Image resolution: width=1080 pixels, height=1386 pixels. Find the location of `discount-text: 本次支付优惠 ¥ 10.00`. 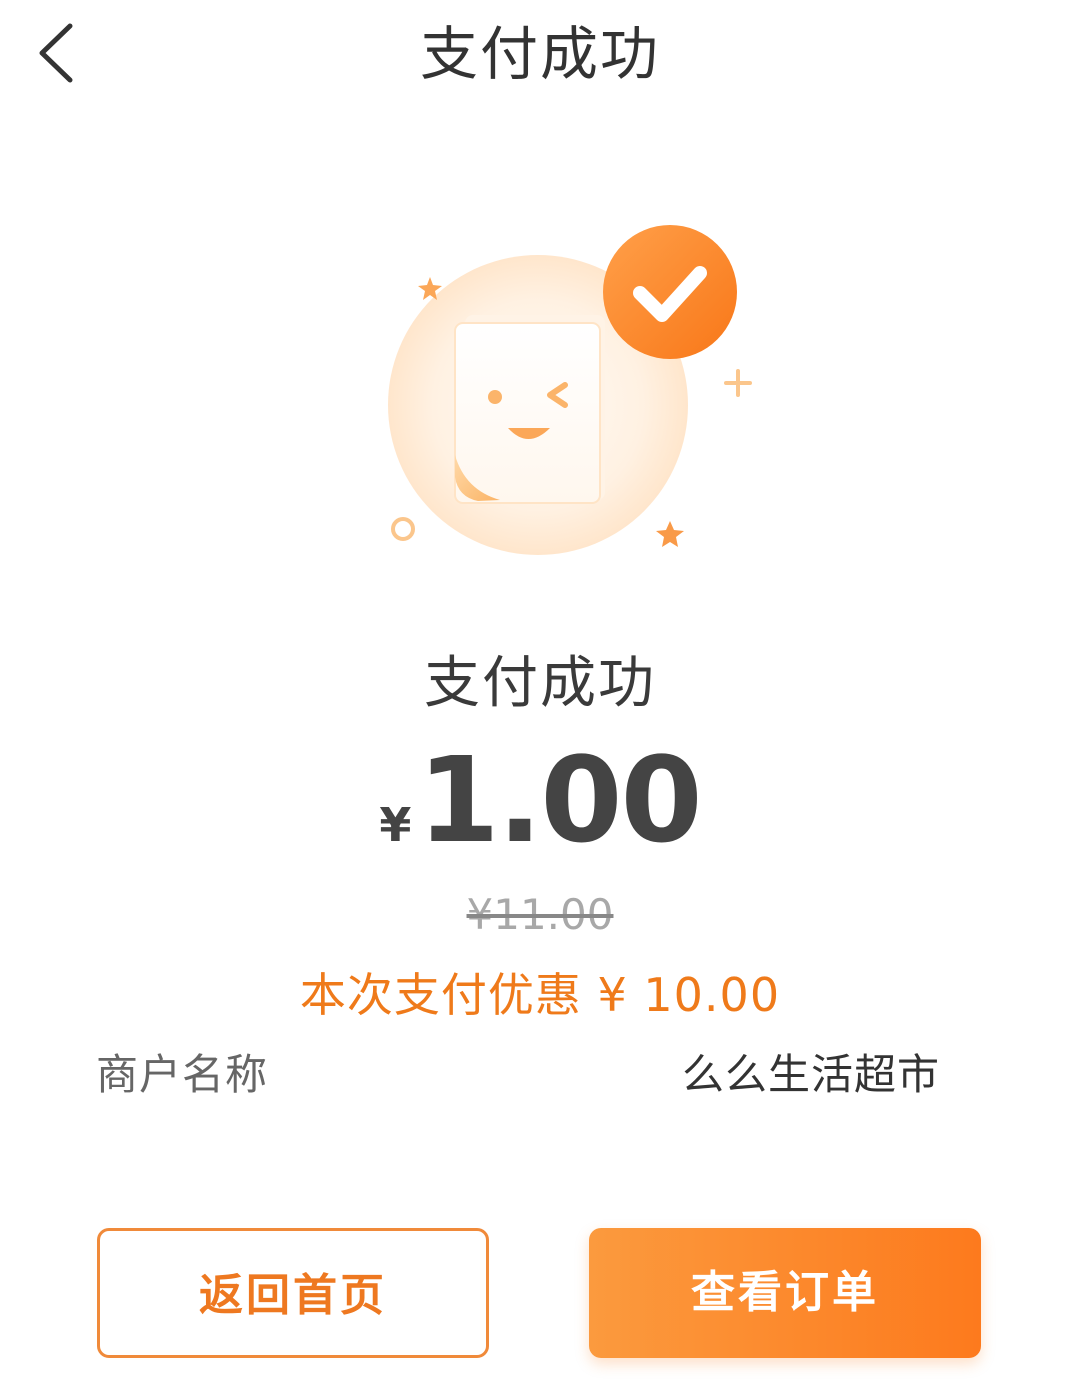

discount-text: 本次支付优惠 ¥ 10.00 is located at coordinates (540, 995).